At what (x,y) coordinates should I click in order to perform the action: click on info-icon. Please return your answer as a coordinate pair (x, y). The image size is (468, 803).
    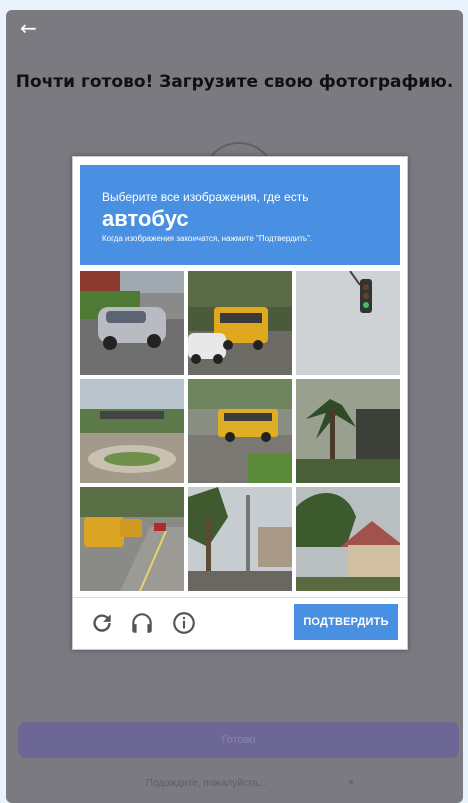
    Looking at the image, I should click on (184, 623).